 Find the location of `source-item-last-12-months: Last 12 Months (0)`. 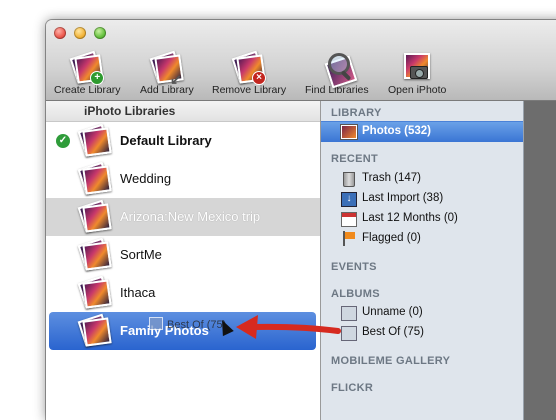

source-item-last-12-months: Last 12 Months (0) is located at coordinates (422, 219).